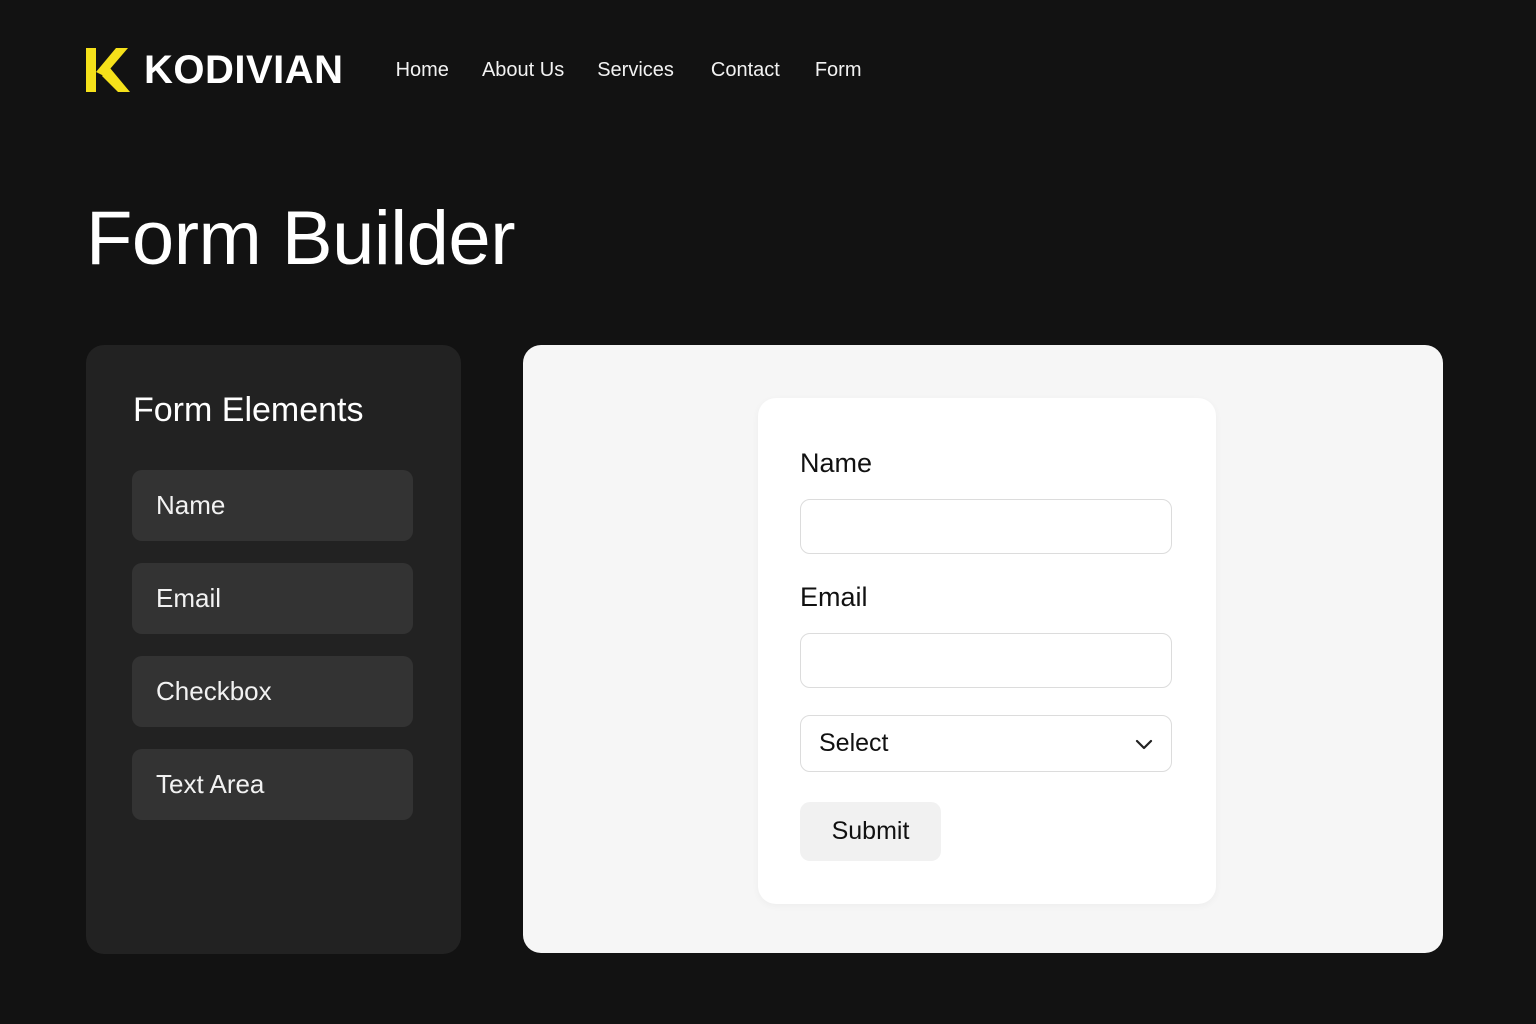  I want to click on element-item-email: Email, so click(272, 598).